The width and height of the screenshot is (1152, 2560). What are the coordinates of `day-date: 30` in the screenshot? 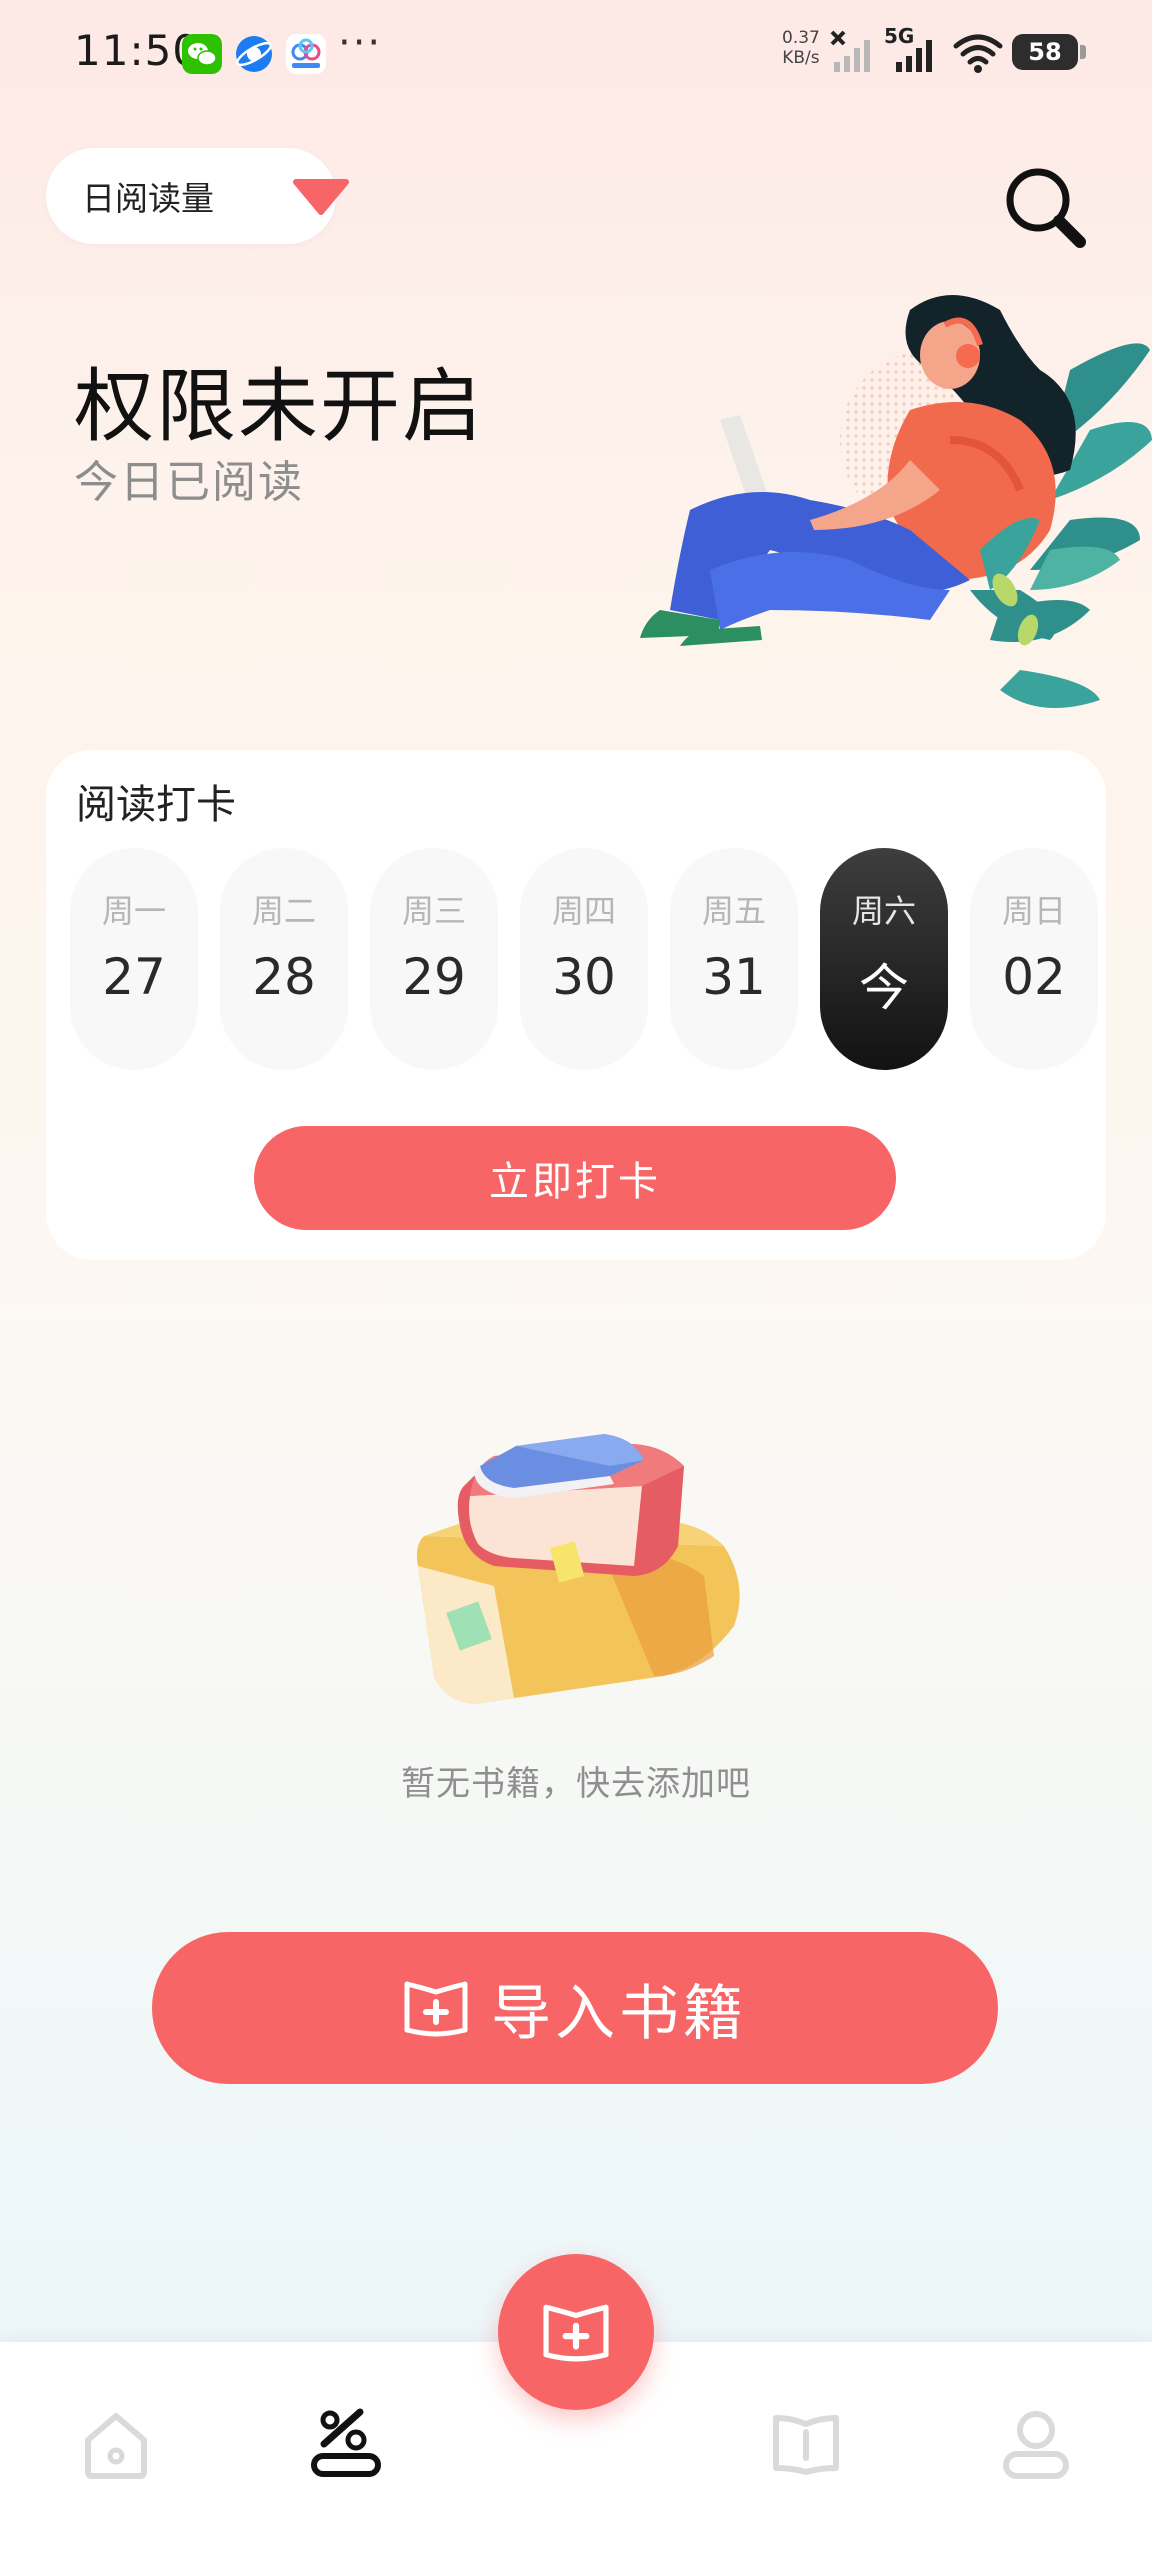 It's located at (584, 977).